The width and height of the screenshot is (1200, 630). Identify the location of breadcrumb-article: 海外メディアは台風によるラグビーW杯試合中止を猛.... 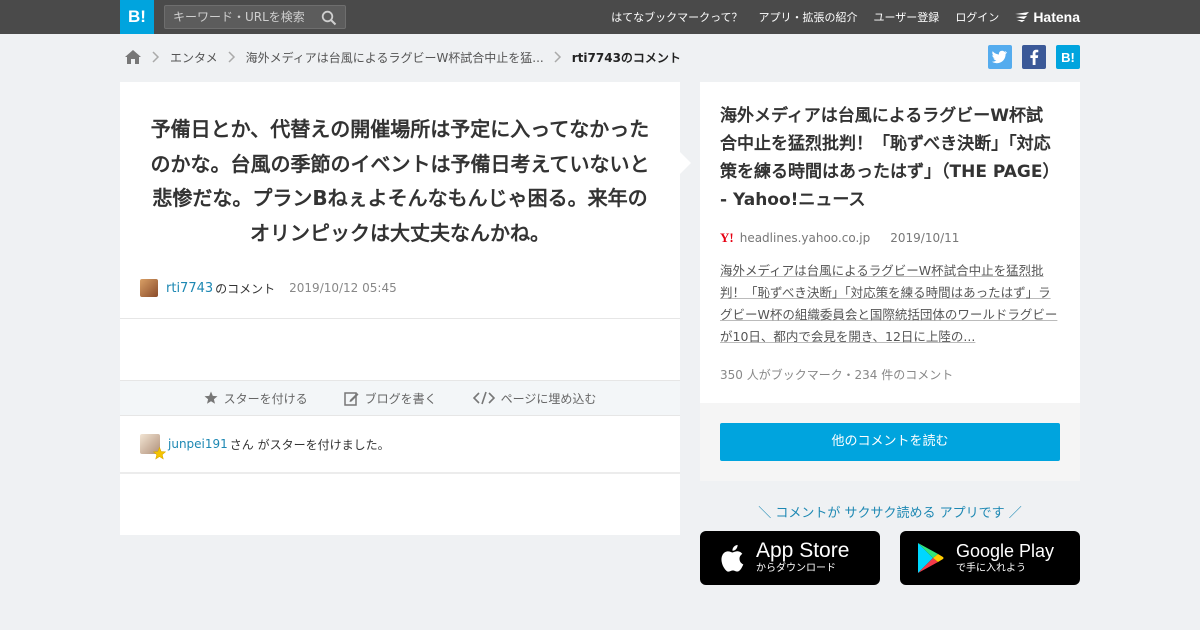
(395, 57).